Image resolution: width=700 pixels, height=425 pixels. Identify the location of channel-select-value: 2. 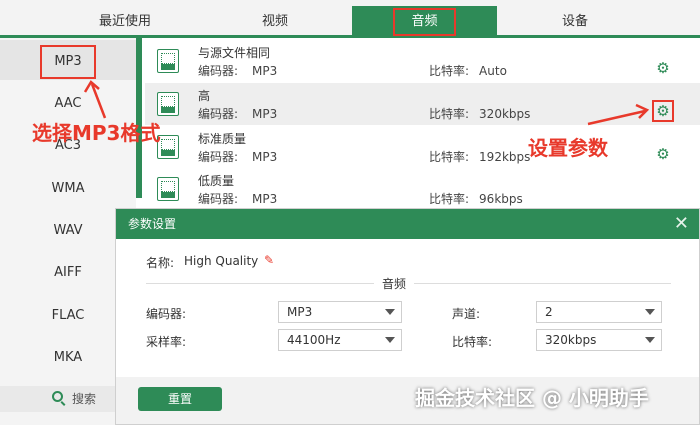
(549, 312).